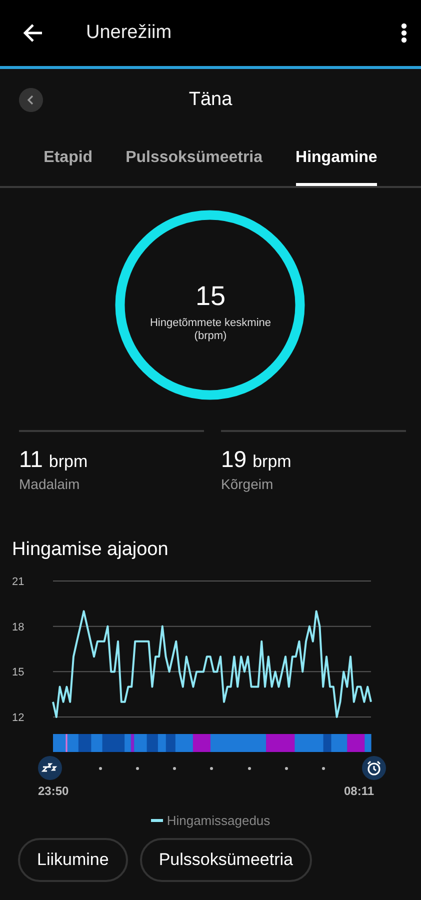 The width and height of the screenshot is (421, 900). What do you see at coordinates (247, 484) in the screenshot?
I see `stat-label: Kõrgeim` at bounding box center [247, 484].